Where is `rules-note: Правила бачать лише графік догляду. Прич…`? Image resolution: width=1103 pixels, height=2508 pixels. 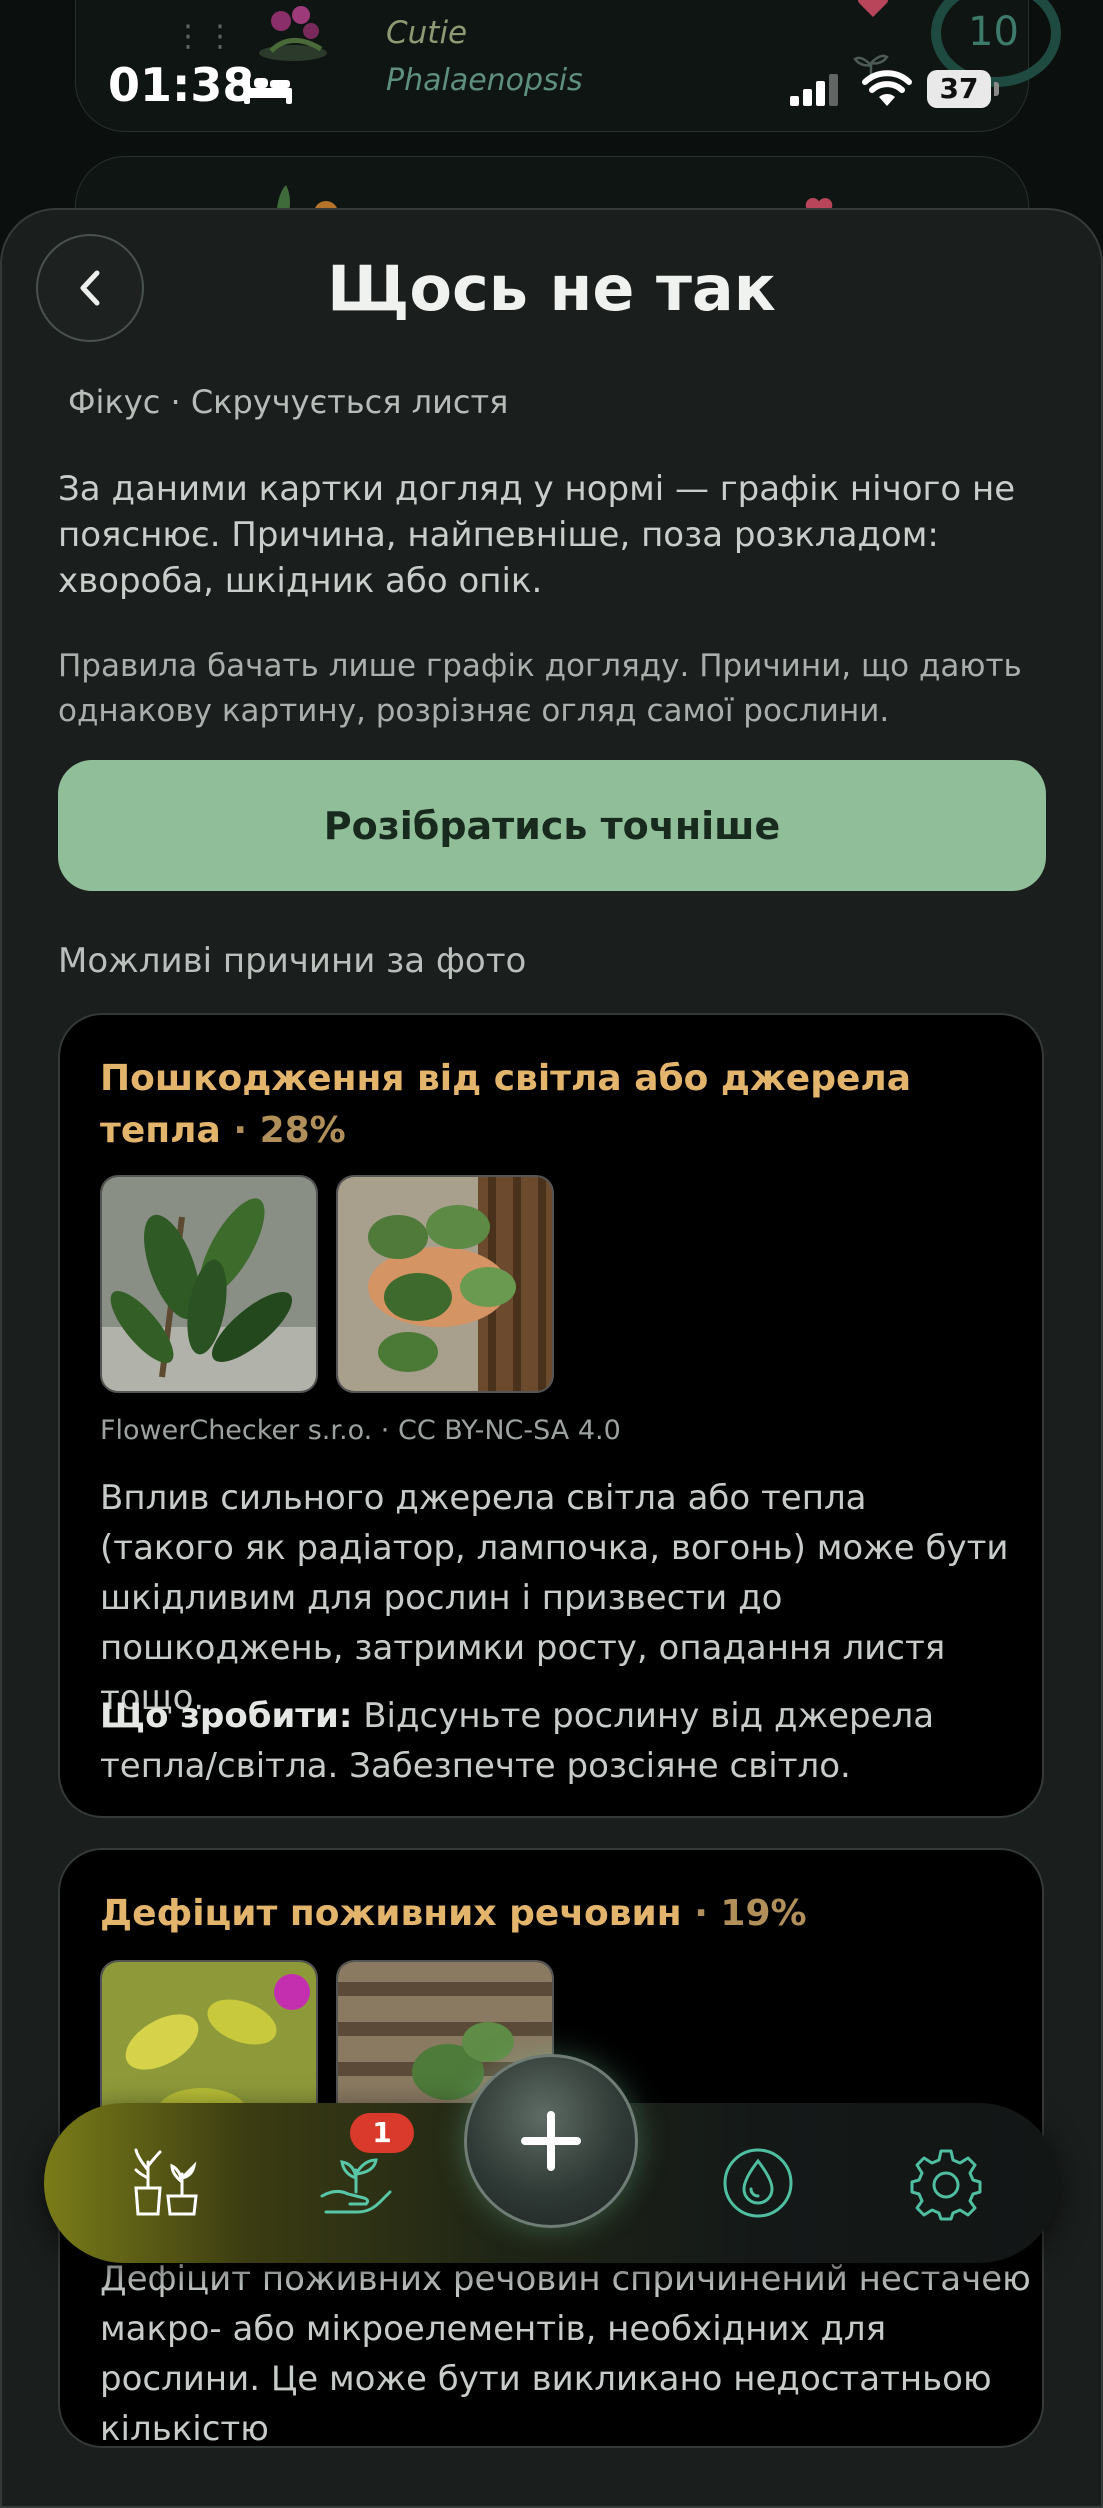
rules-note: Правила бачать лише графік догляду. Прич… is located at coordinates (540, 688).